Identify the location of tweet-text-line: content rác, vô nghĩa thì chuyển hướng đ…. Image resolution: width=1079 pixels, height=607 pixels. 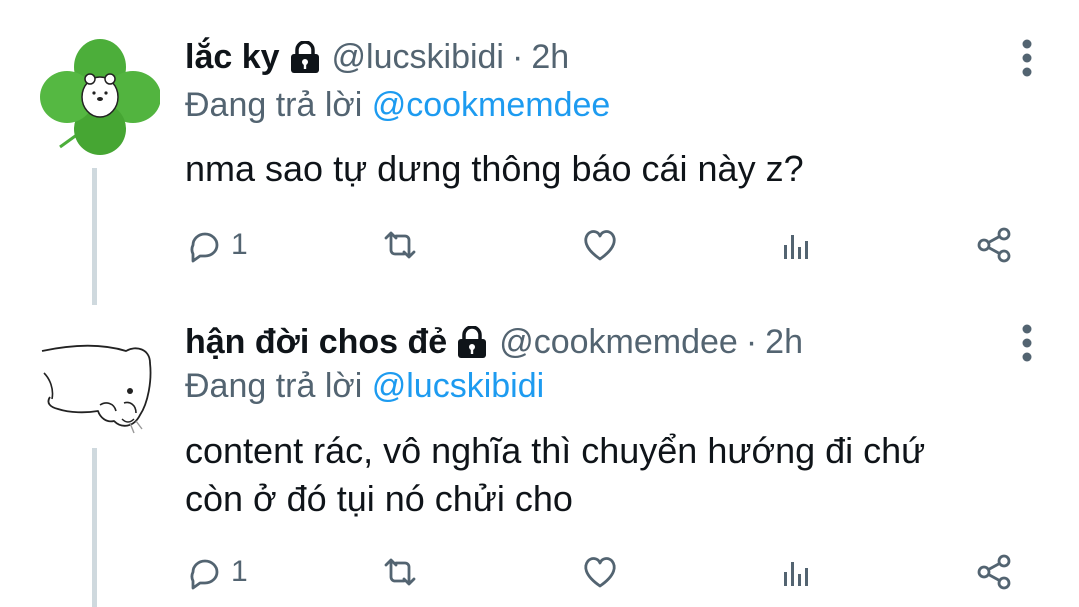
(555, 450).